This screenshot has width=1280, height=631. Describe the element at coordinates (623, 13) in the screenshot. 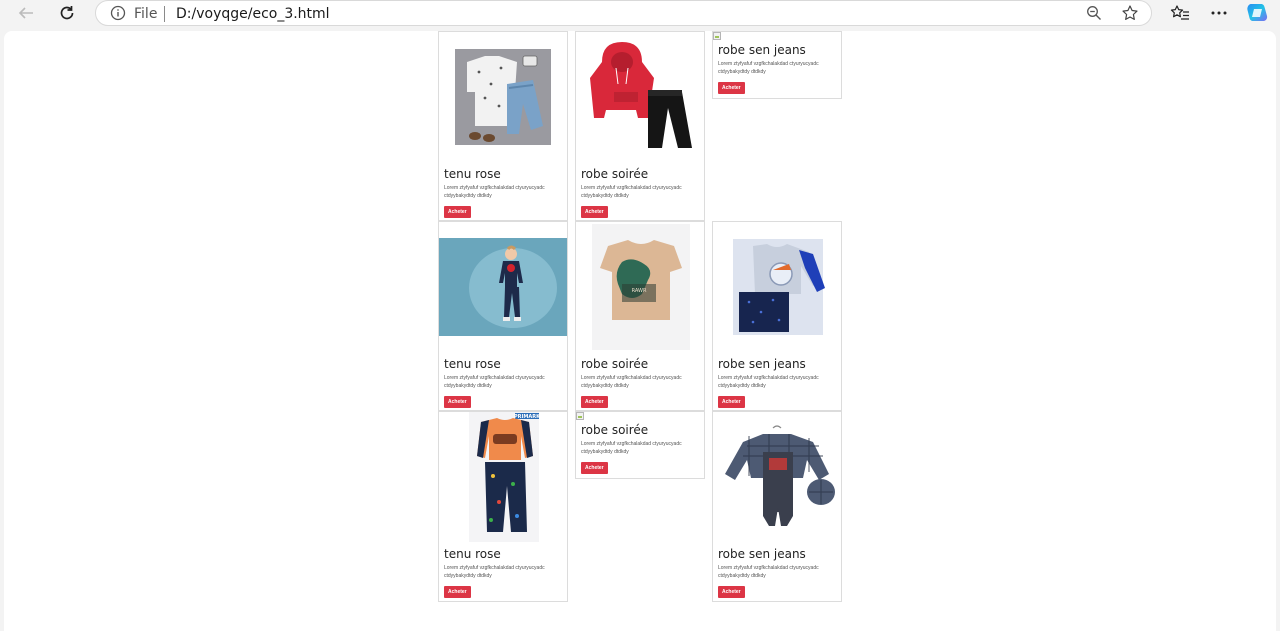

I see `address-bar: File D:/voyqge/eco_3.html` at that location.